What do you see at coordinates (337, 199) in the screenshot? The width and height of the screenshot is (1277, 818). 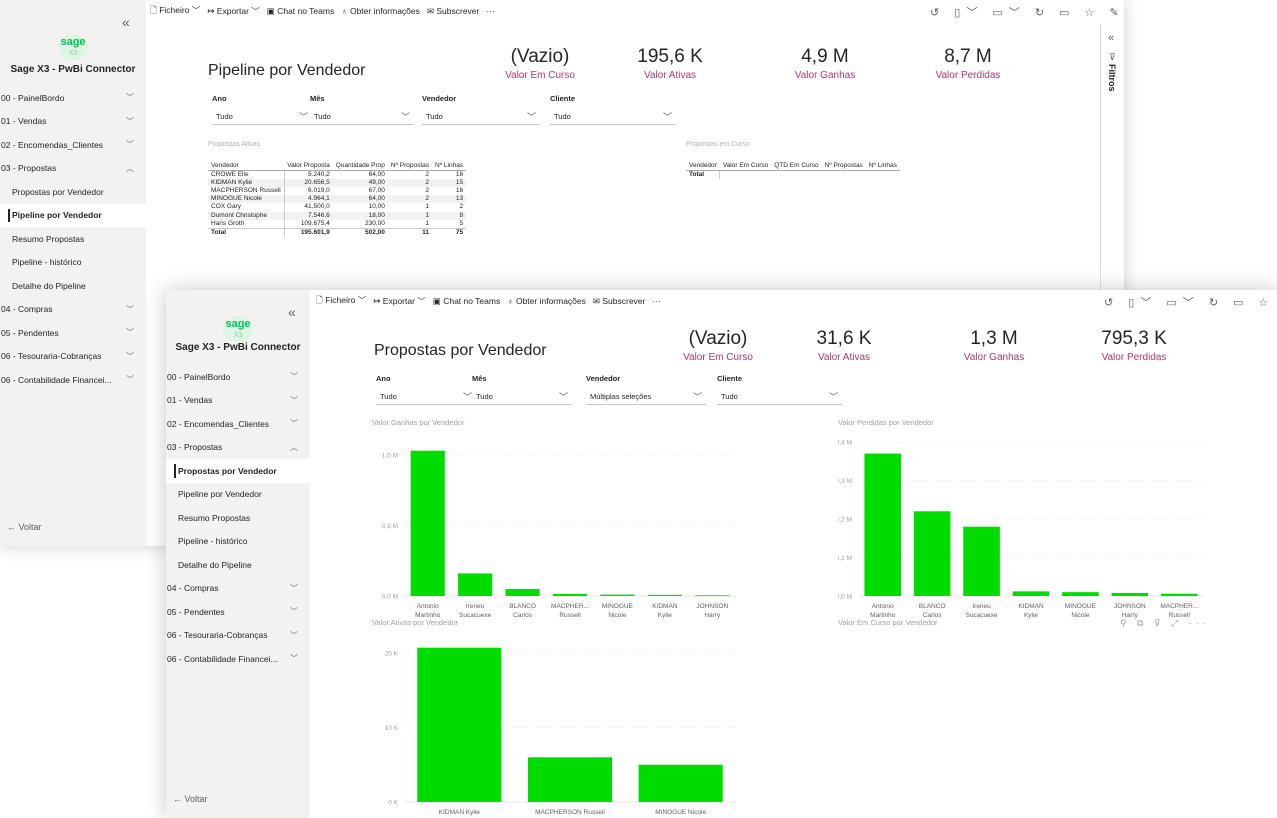 I see `table-row: MINOGUE Nicole 4.964,1 64,00 2 13` at bounding box center [337, 199].